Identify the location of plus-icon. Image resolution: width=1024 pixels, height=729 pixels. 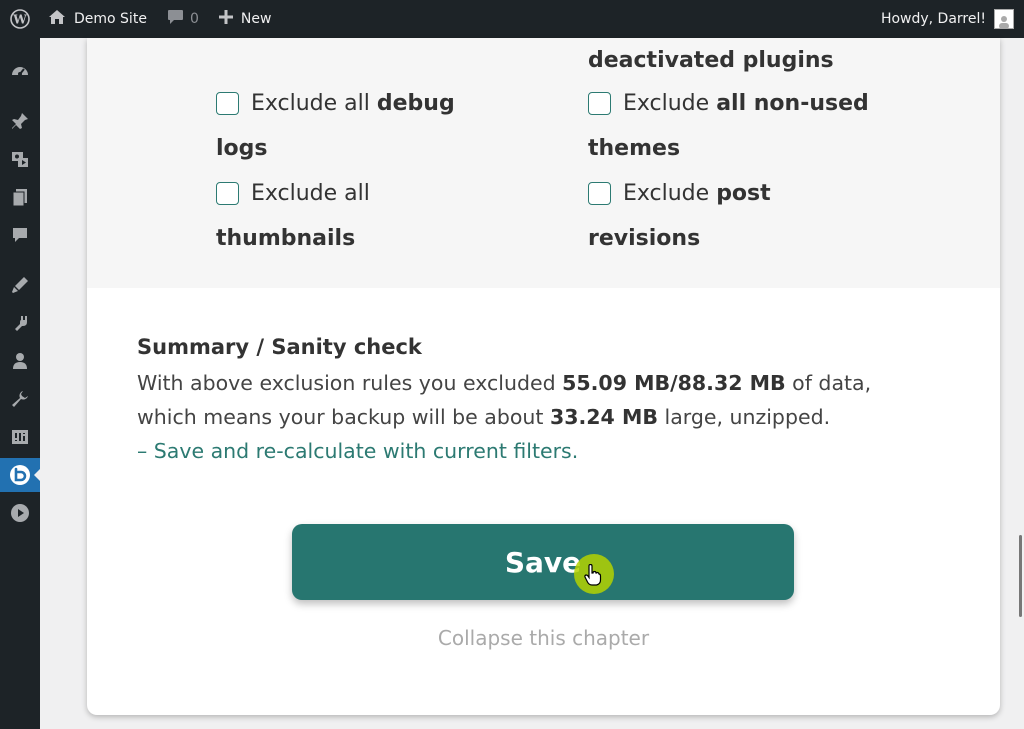
(225, 19).